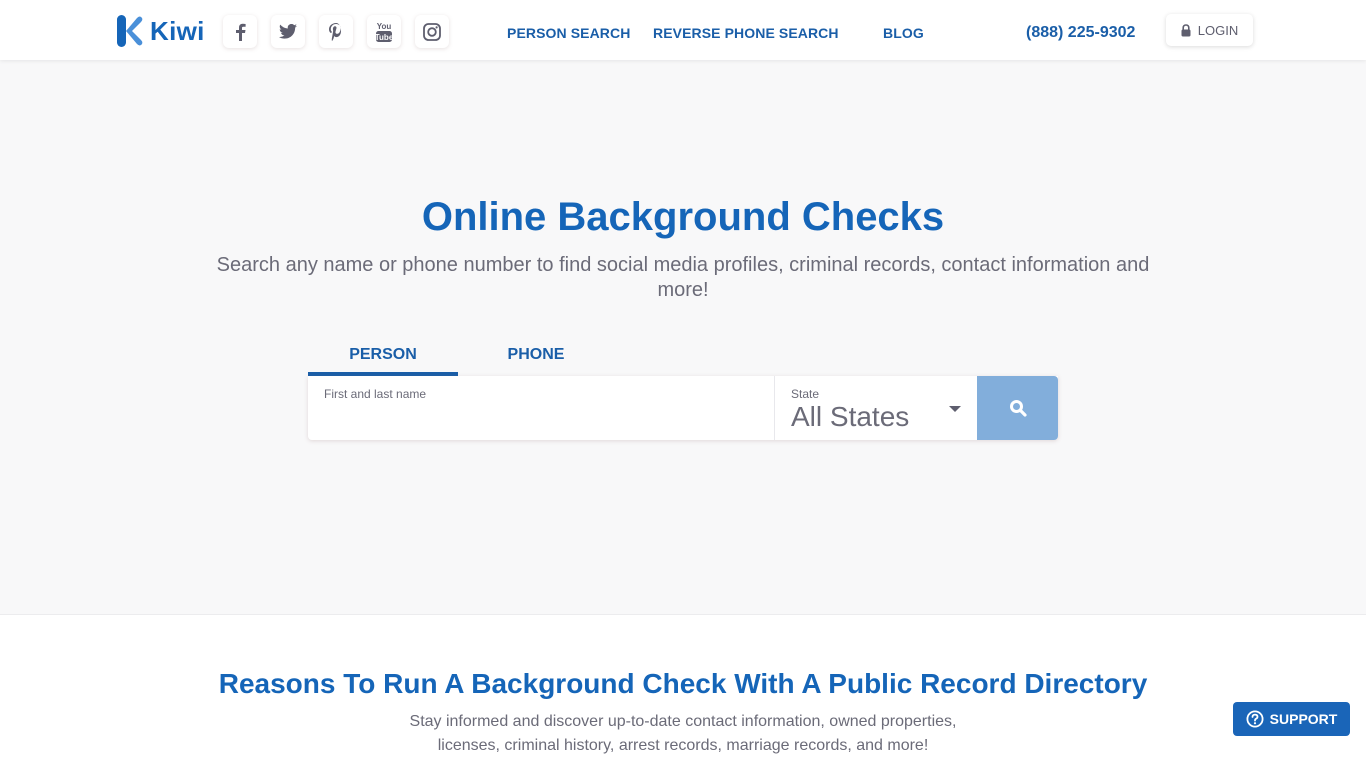 The image size is (1366, 768). I want to click on hero-title: Online Background Checks, so click(683, 217).